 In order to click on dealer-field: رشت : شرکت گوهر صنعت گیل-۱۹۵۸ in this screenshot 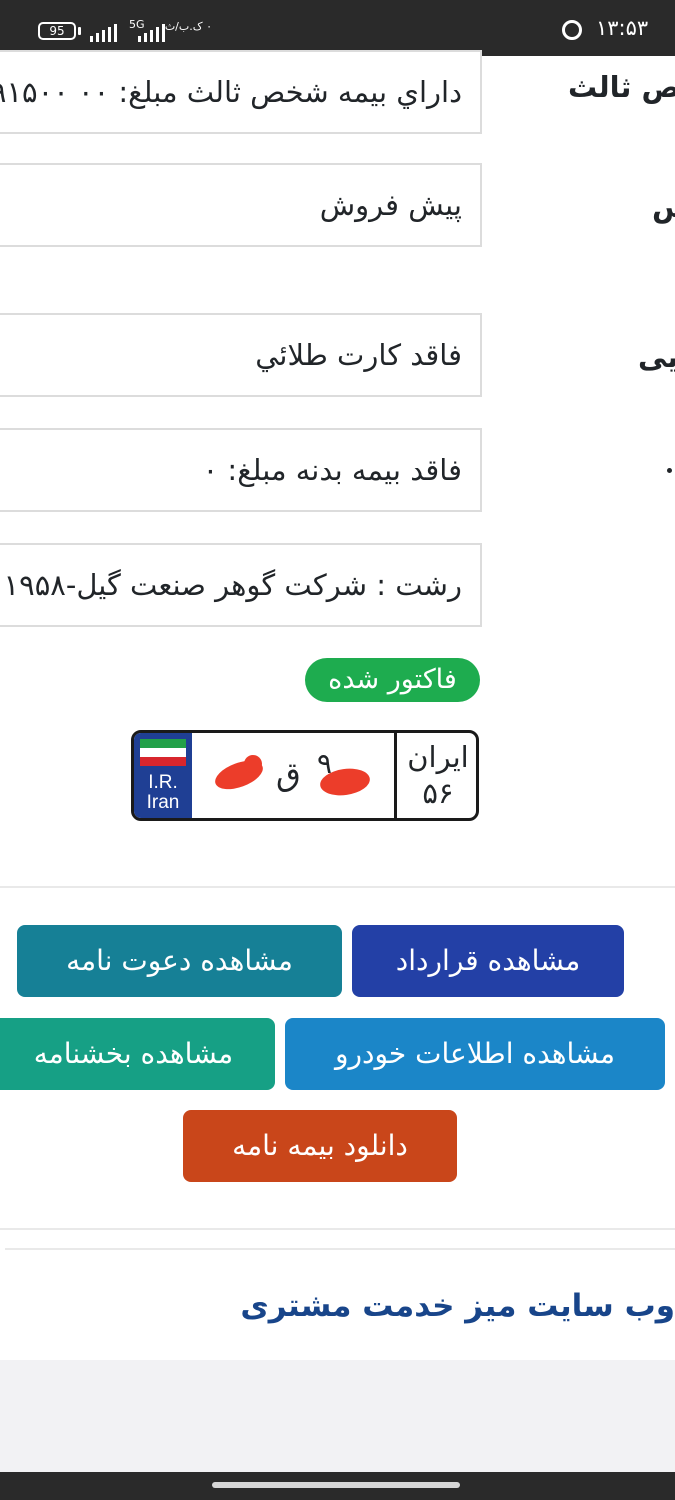, I will do `click(241, 585)`.